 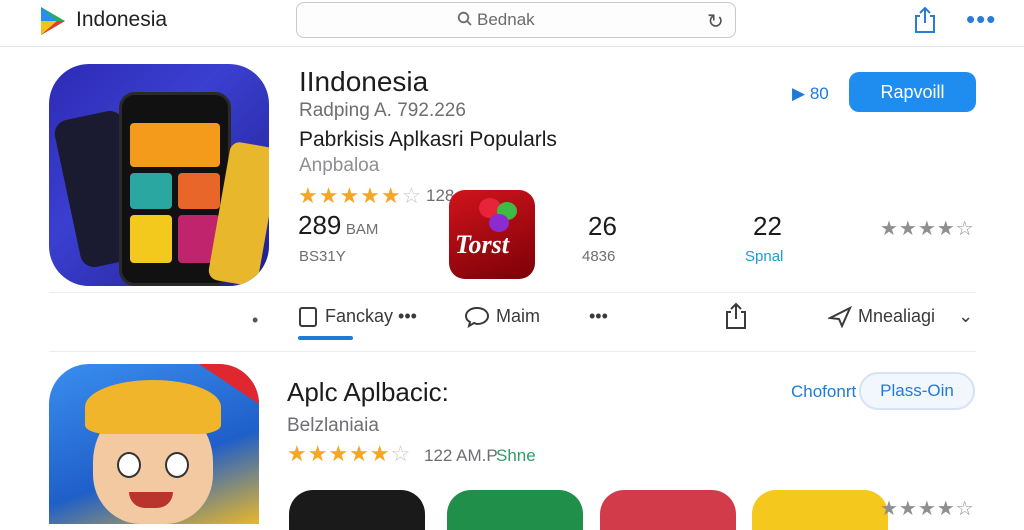 What do you see at coordinates (981, 19) in the screenshot?
I see `more-icon: •••` at bounding box center [981, 19].